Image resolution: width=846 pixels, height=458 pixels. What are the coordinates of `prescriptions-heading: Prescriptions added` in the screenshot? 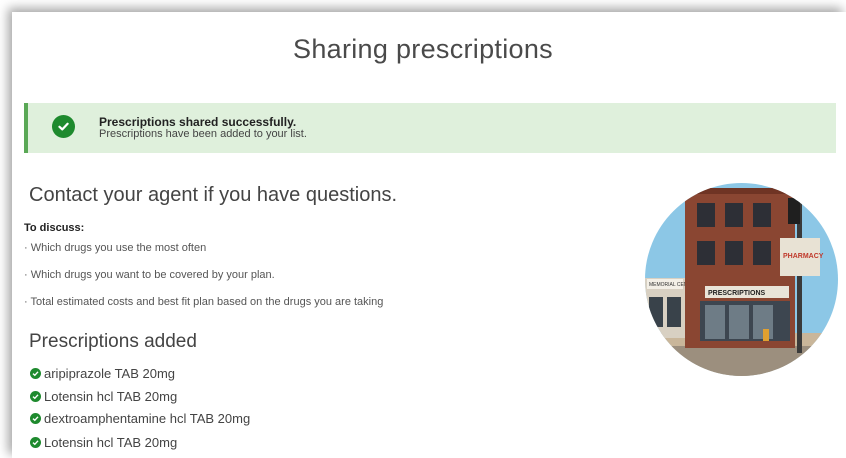 It's located at (113, 341).